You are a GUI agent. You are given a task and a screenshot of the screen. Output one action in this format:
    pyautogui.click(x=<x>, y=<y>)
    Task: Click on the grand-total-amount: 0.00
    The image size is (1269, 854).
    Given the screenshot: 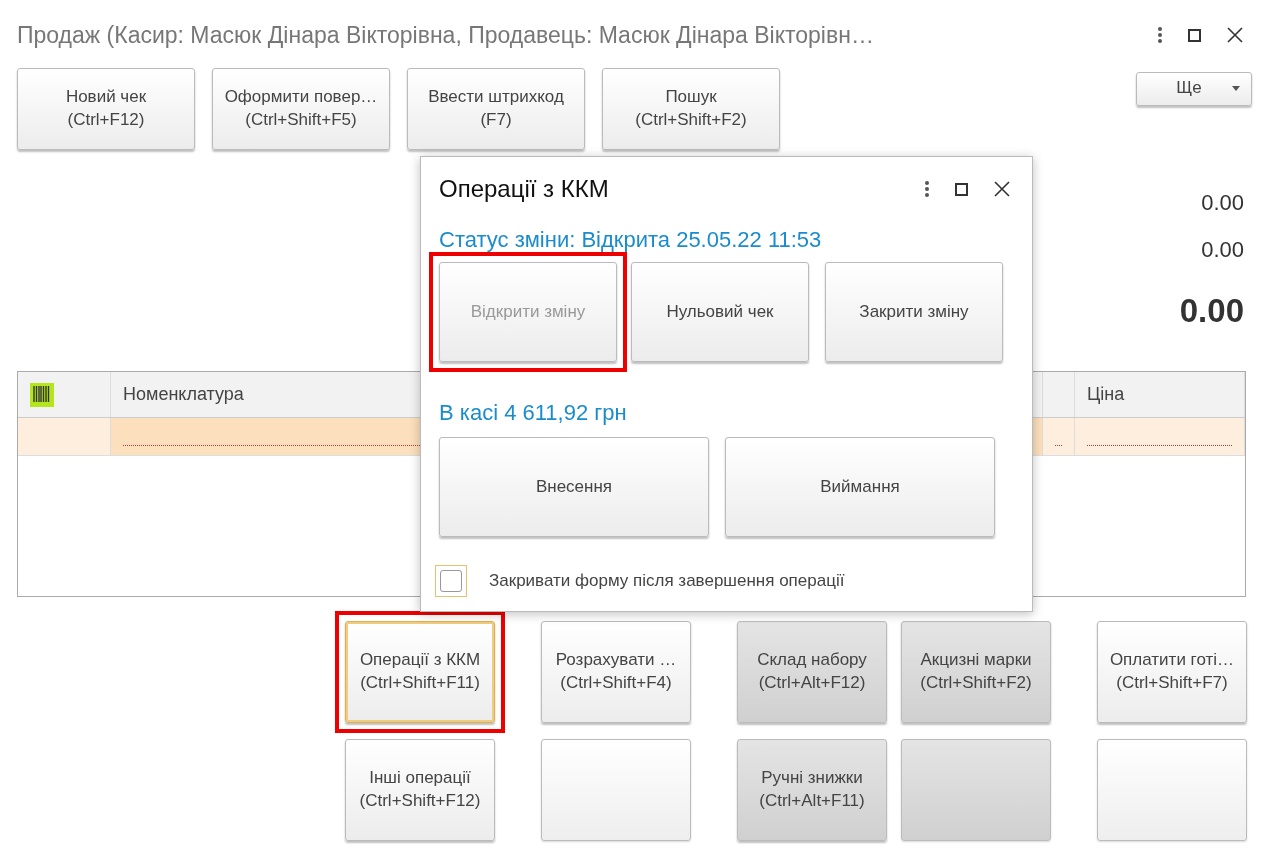 What is the action you would take?
    pyautogui.click(x=1211, y=310)
    